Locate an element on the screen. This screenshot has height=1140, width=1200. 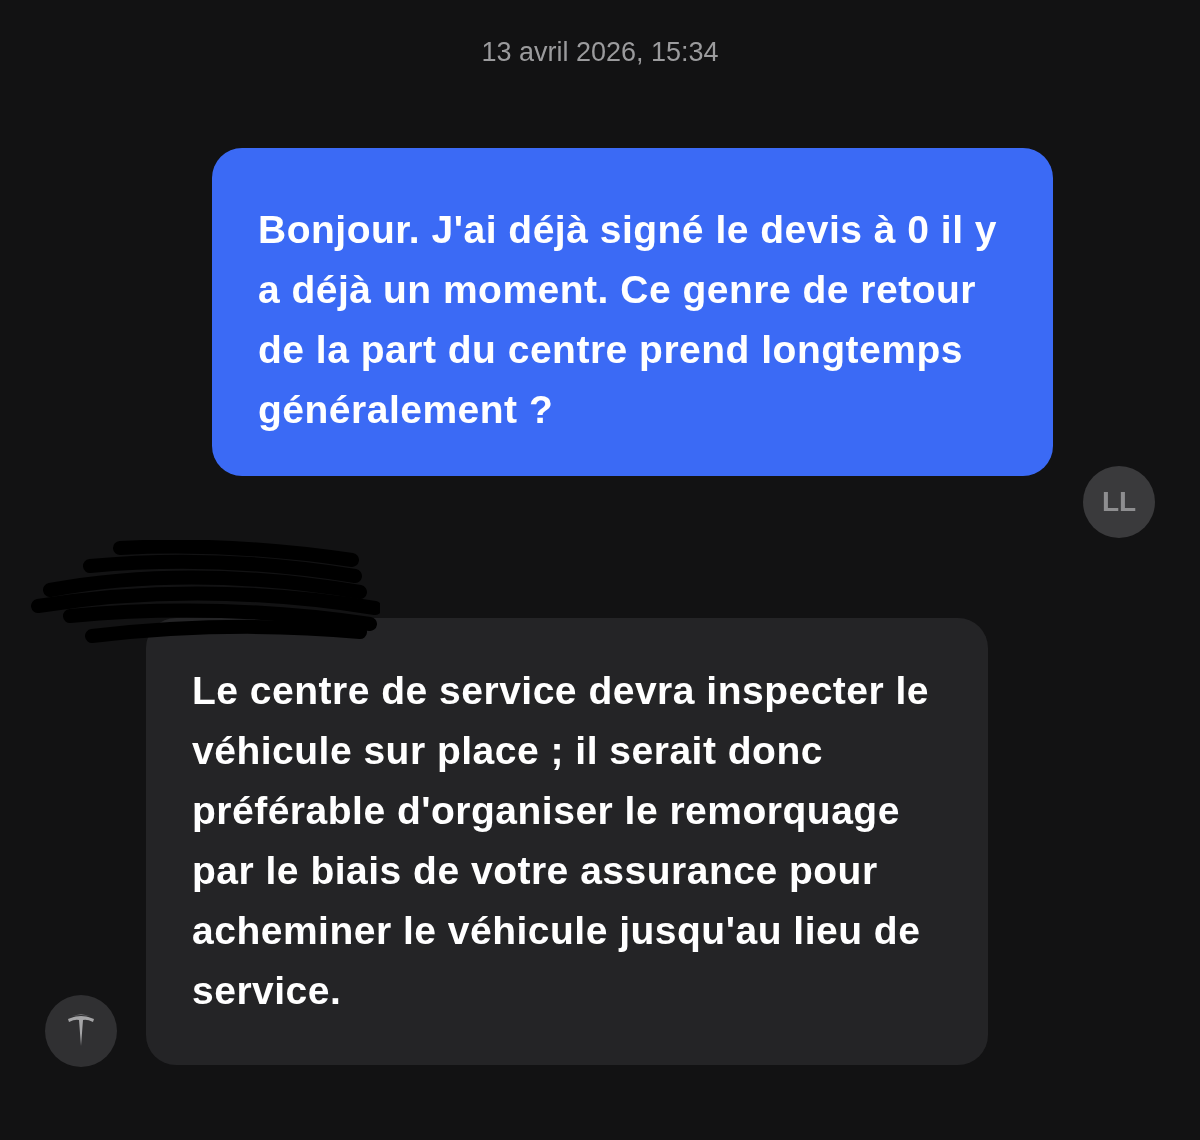
timestamp: 13 avril 2026, 15:34 is located at coordinates (600, 52).